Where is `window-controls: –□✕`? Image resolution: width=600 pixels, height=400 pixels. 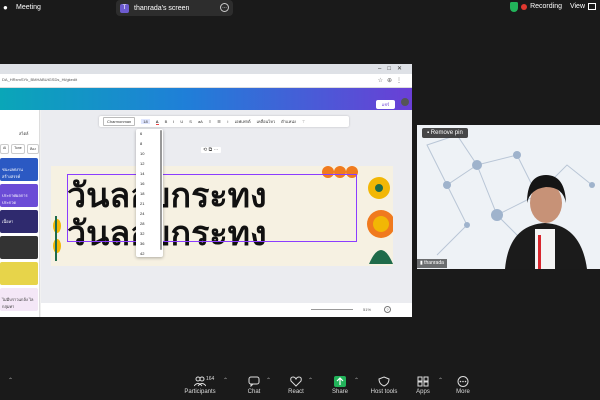
window-controls: –□✕ is located at coordinates (393, 68).